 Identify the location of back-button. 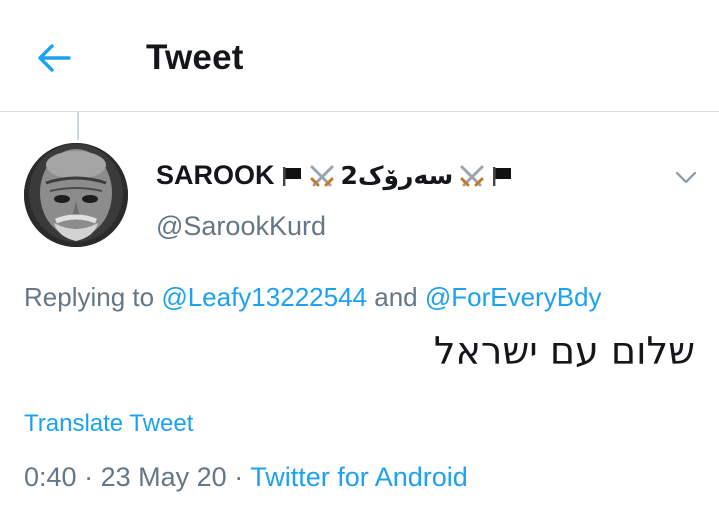
(54, 58).